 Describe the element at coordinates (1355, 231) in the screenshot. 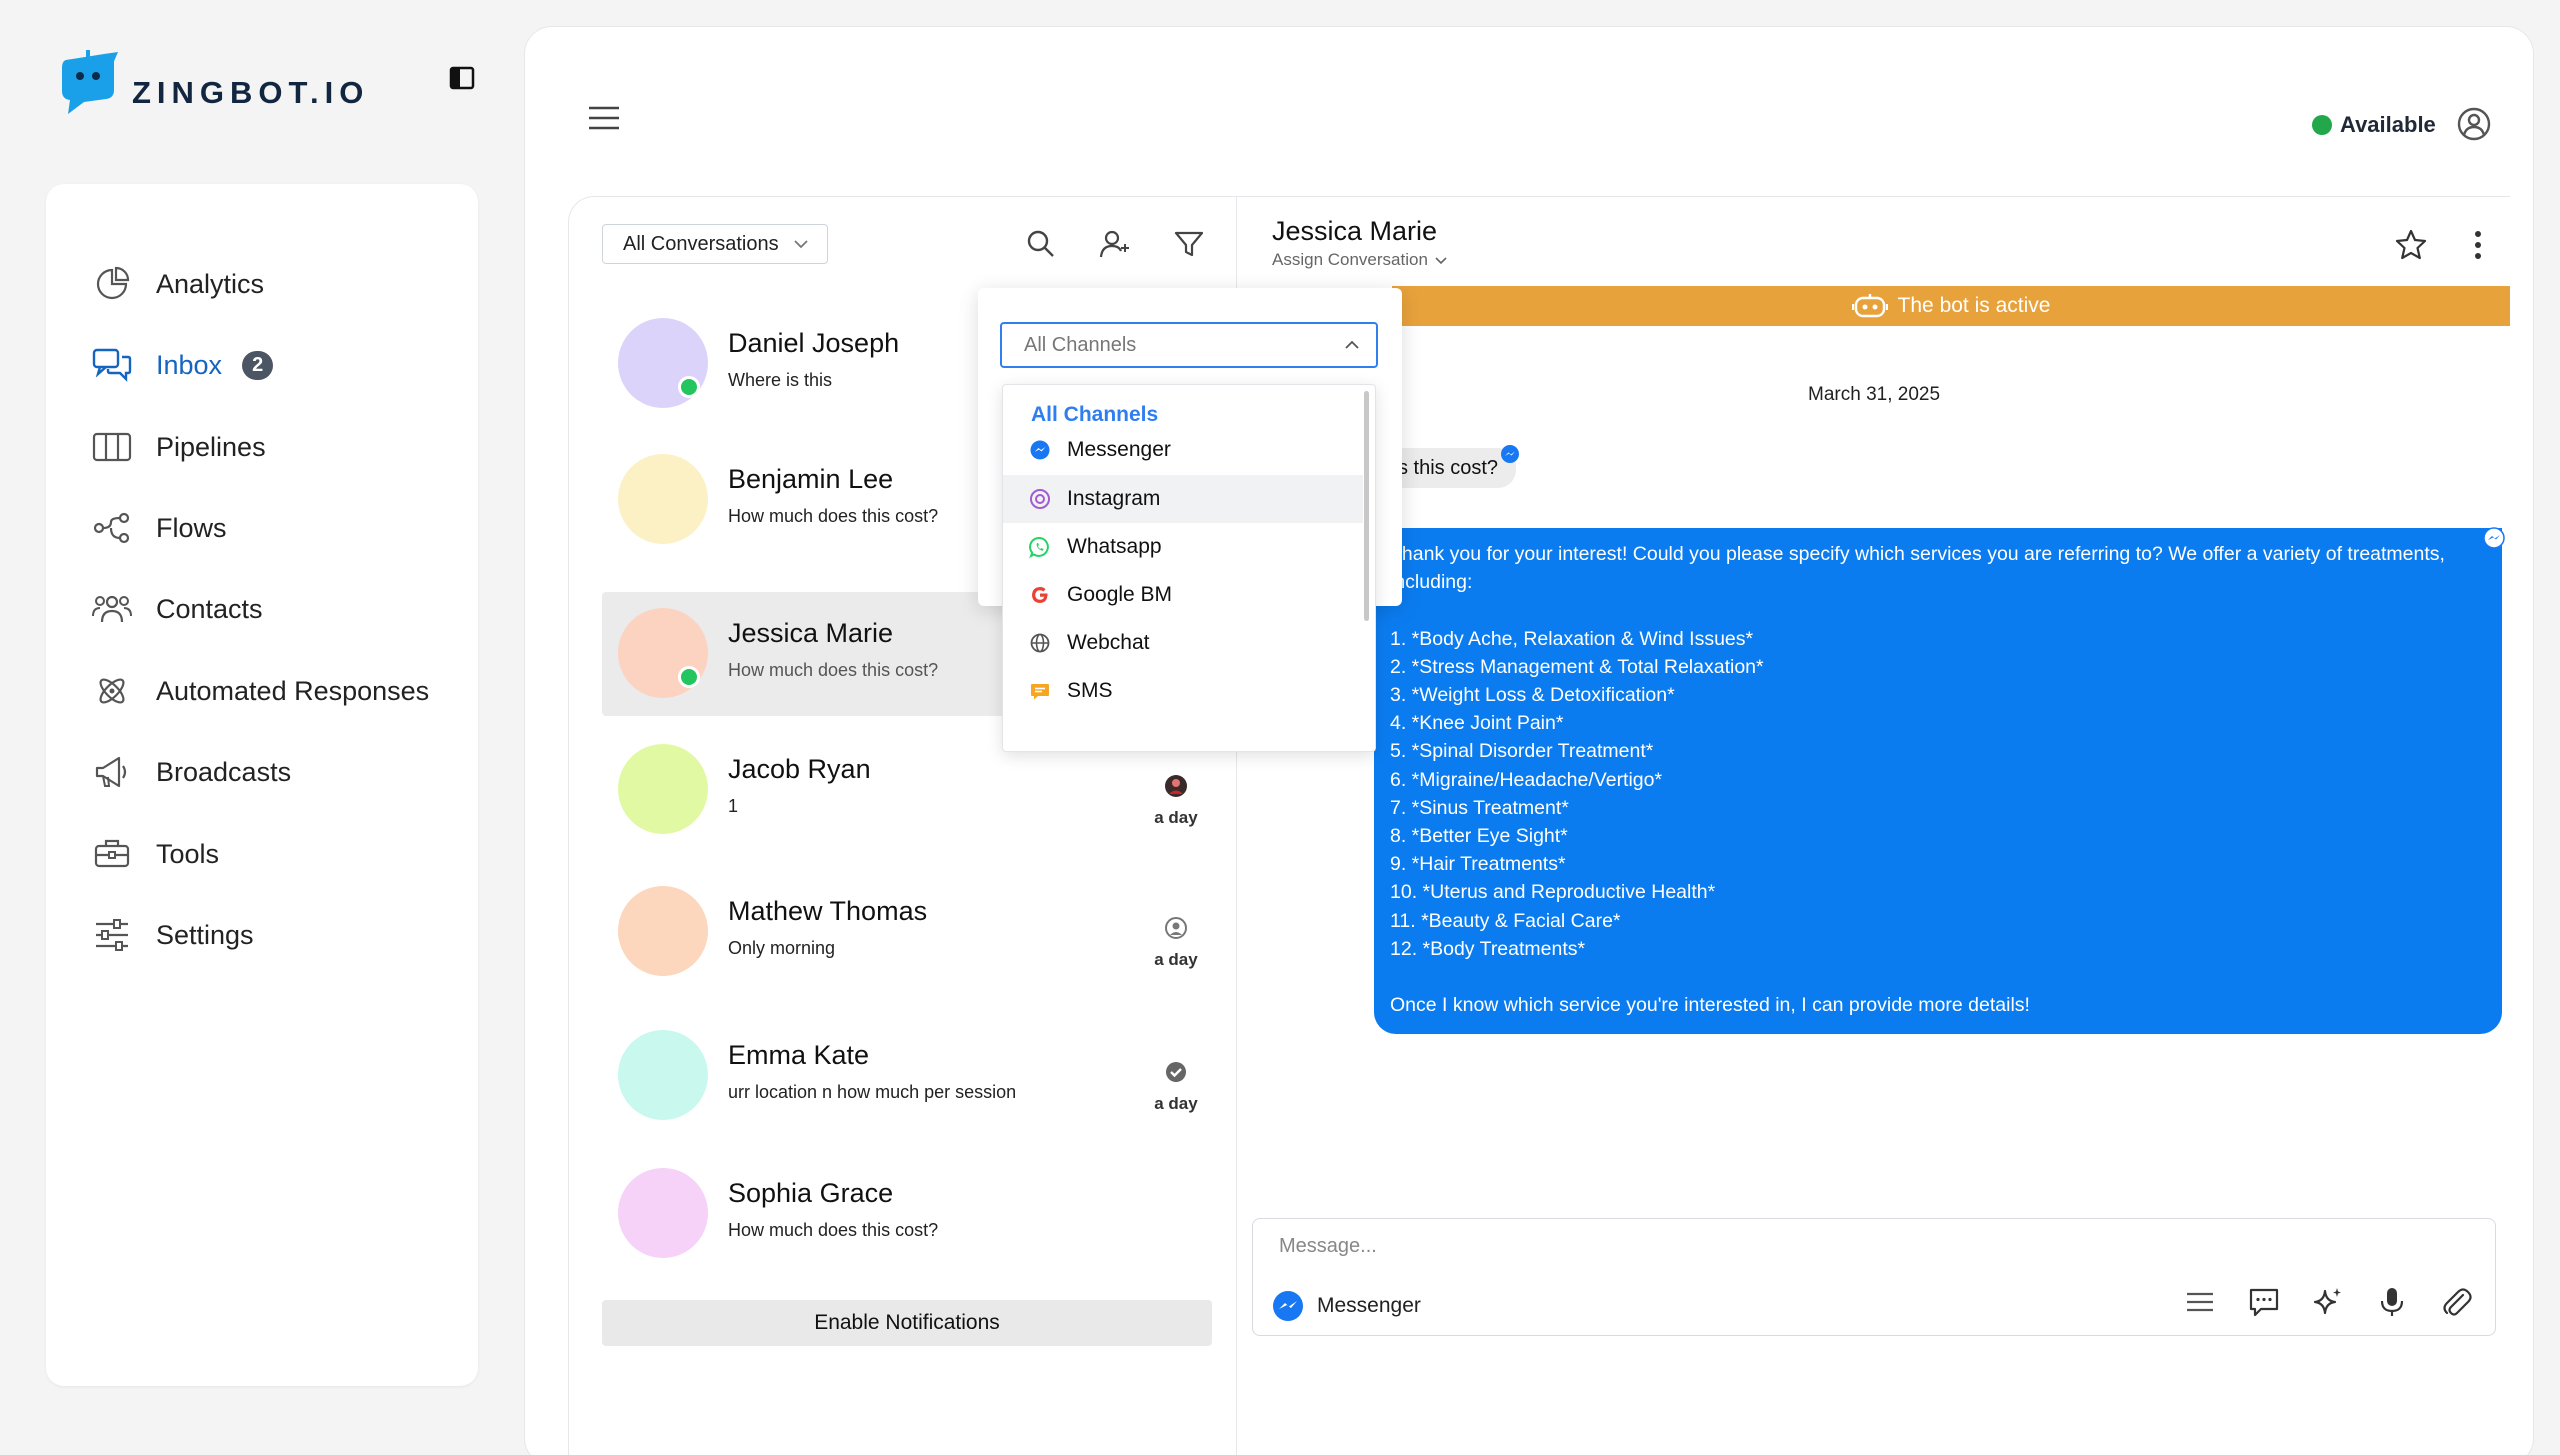

I see `chat-contact-name: Jessica Marie` at that location.